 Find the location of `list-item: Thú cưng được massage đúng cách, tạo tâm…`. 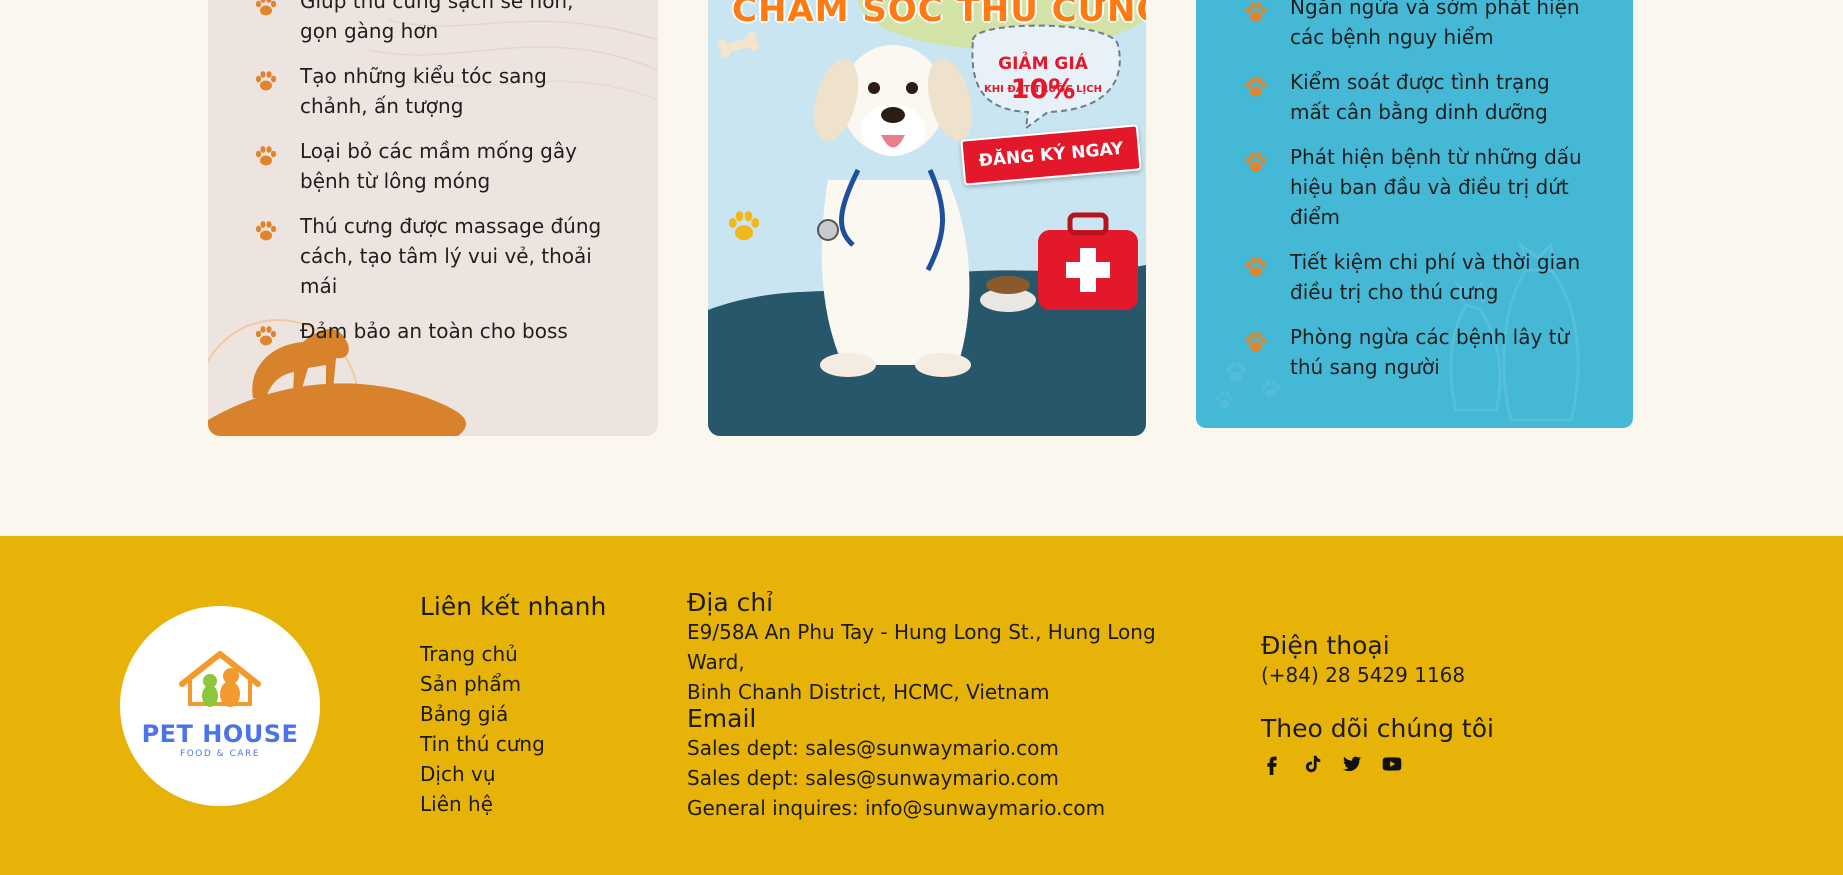

list-item: Thú cưng được massage đúng cách, tạo tâm… is located at coordinates (434, 256).